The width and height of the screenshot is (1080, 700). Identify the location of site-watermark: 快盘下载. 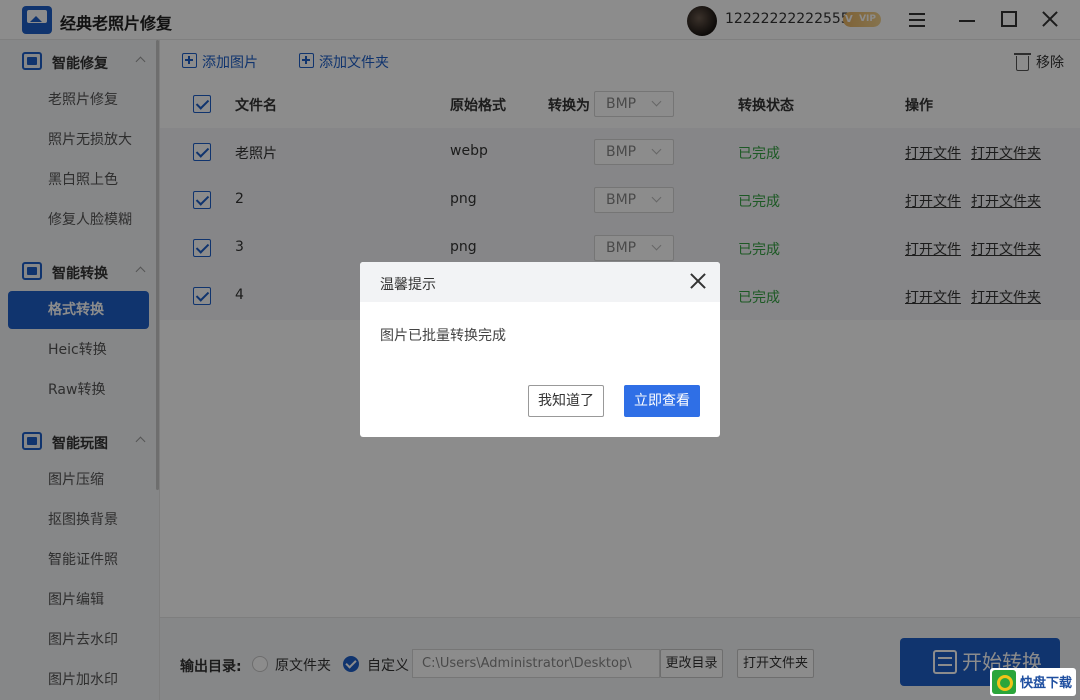
(1033, 682).